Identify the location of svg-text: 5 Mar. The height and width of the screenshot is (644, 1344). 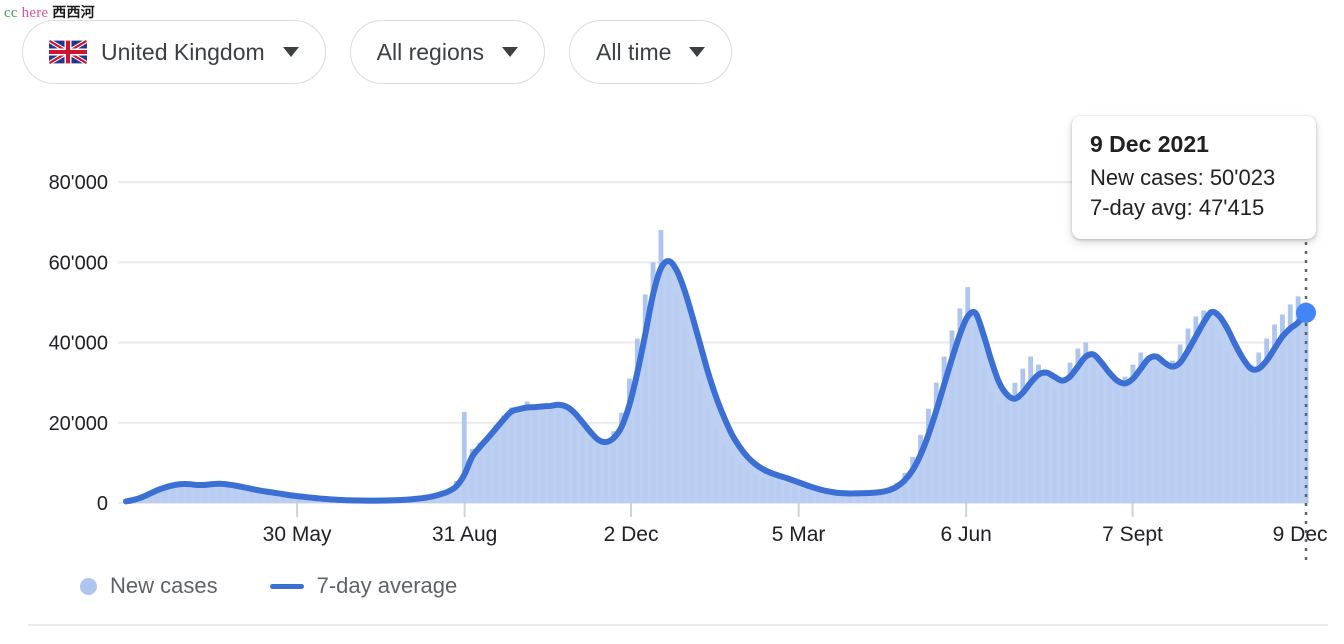
(799, 534).